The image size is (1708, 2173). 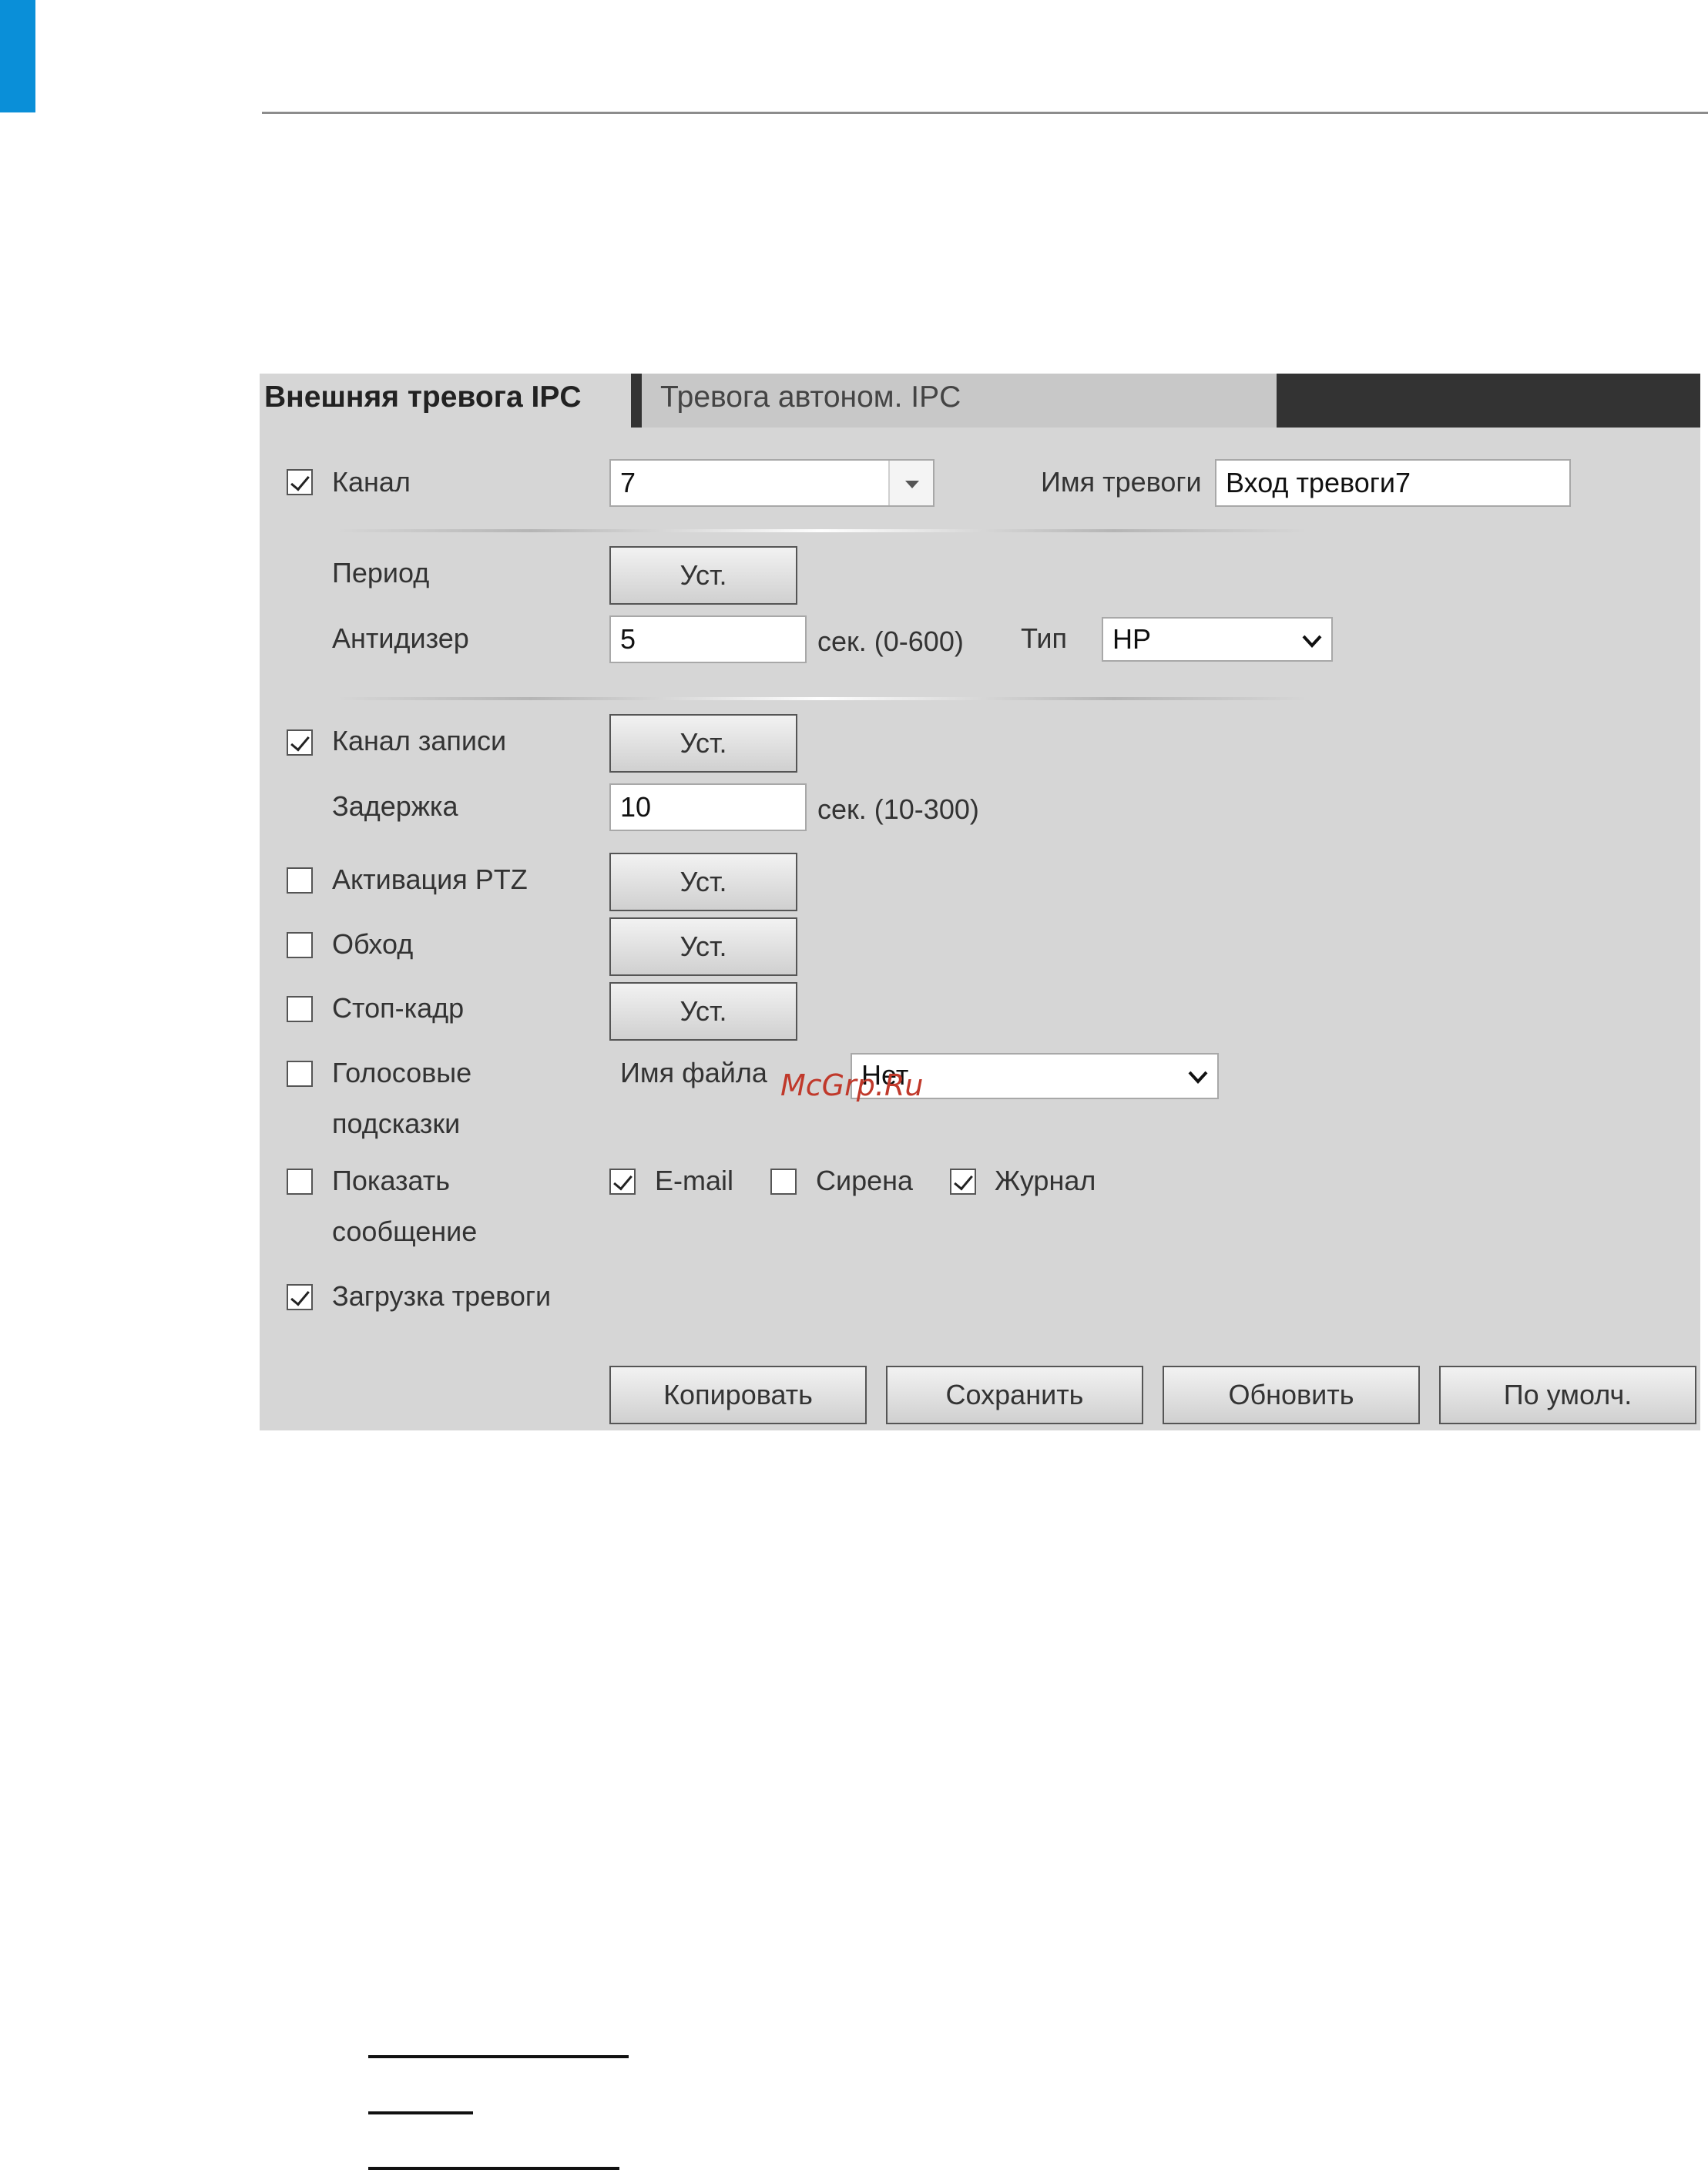 What do you see at coordinates (300, 1009) in the screenshot?
I see `snapshot-checkbox` at bounding box center [300, 1009].